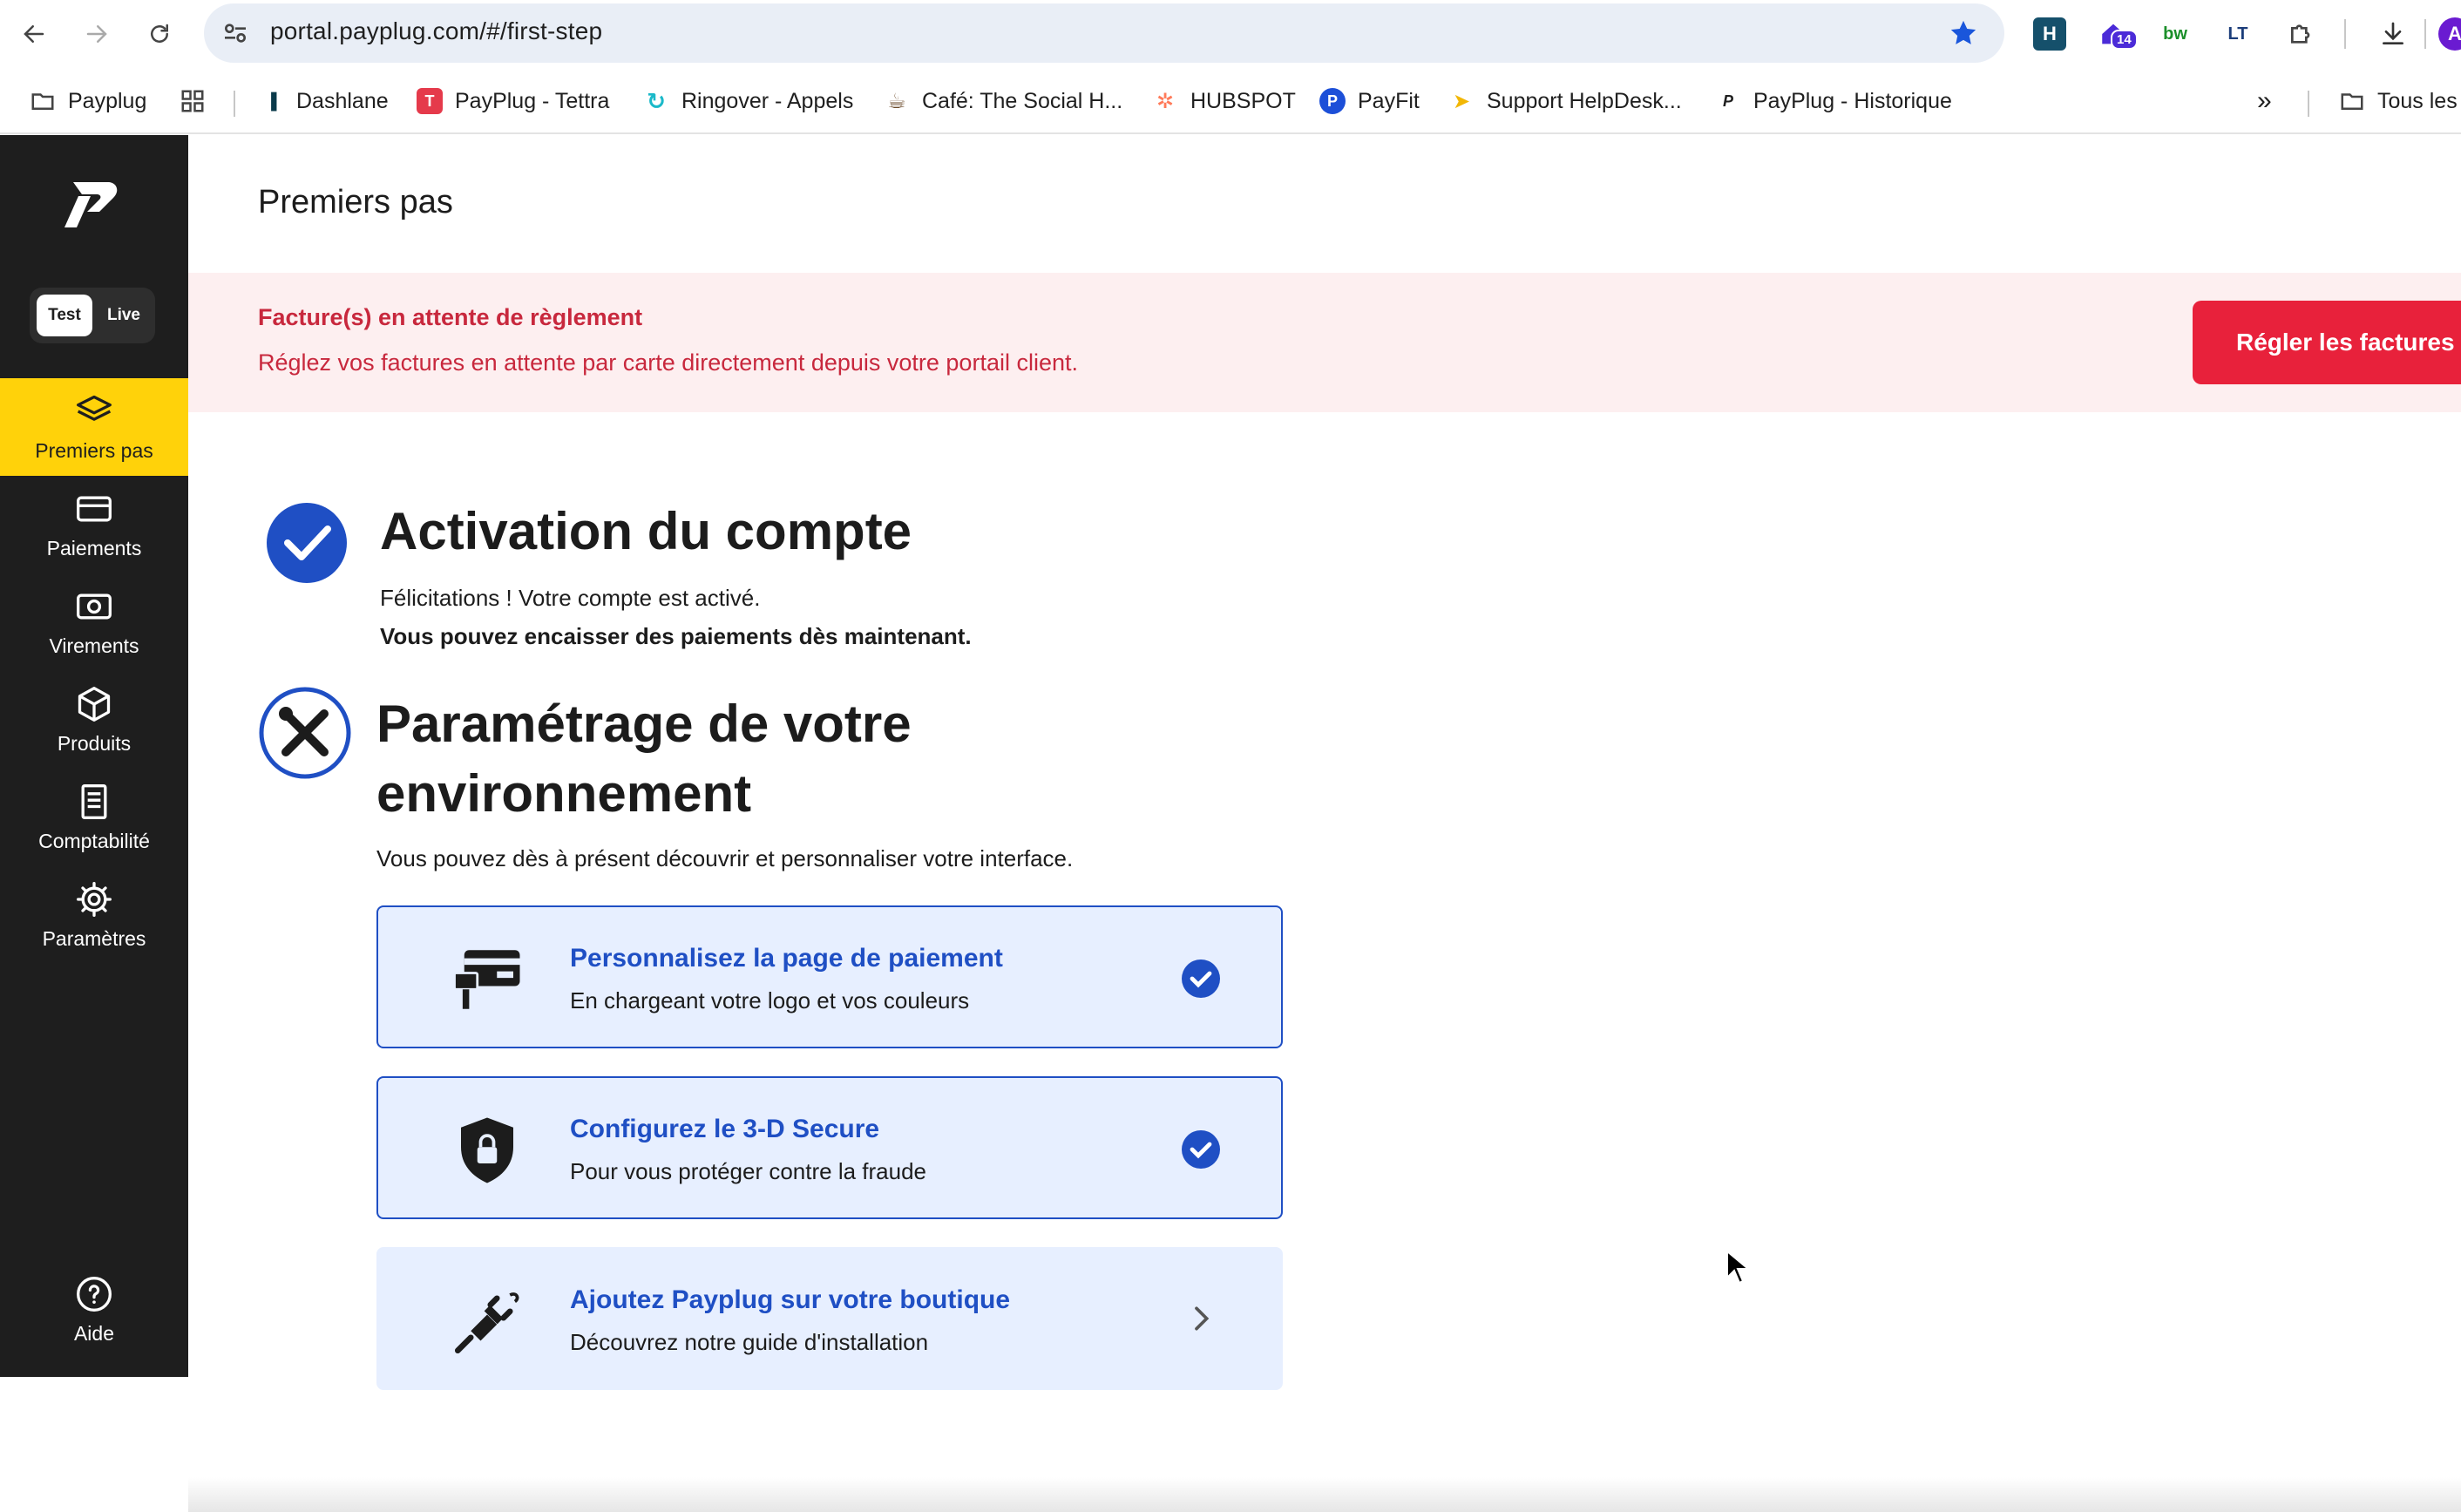 The image size is (2461, 1512). What do you see at coordinates (487, 1150) in the screenshot?
I see `shield-lock-icon` at bounding box center [487, 1150].